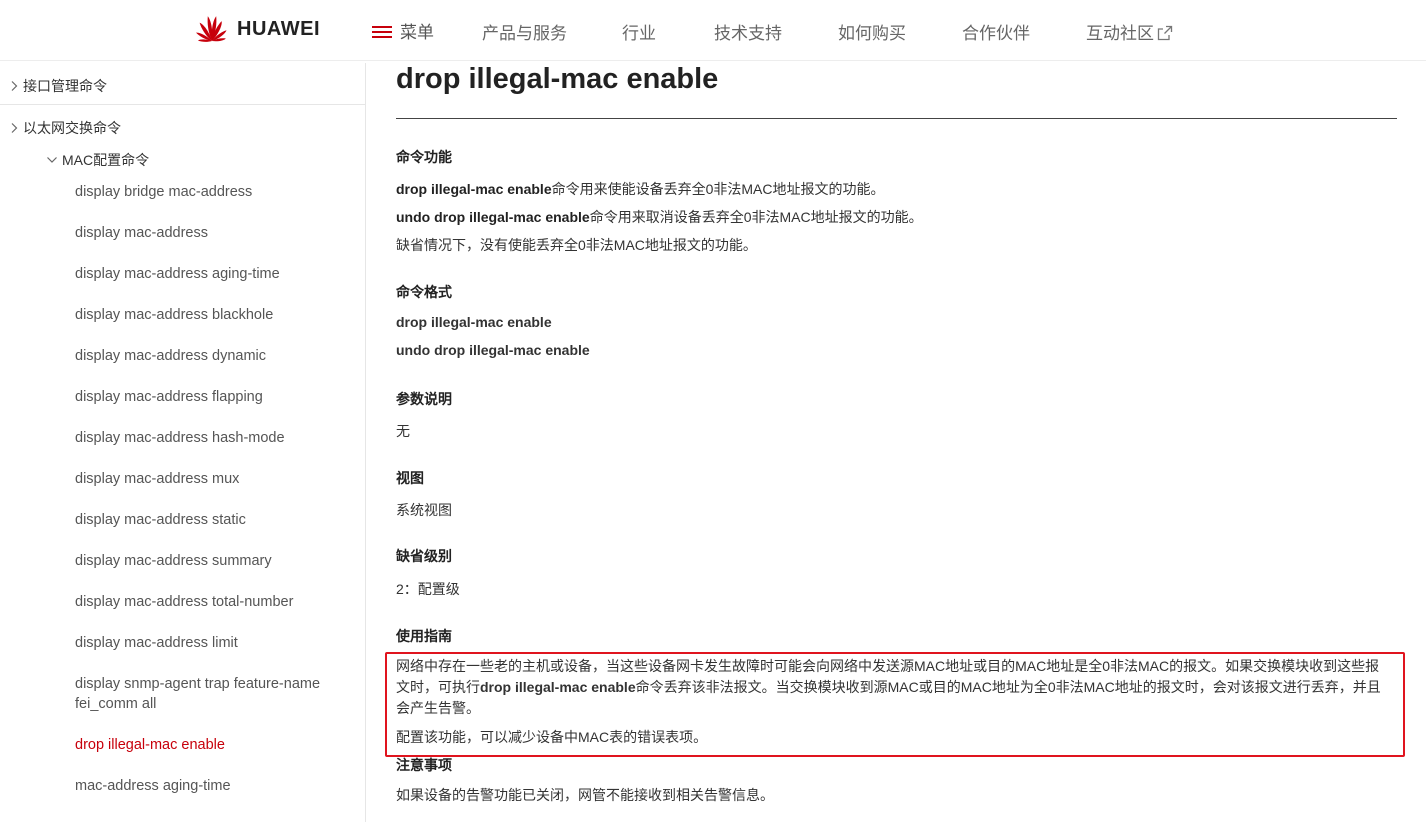  What do you see at coordinates (382, 31) in the screenshot?
I see `hamburger-icon` at bounding box center [382, 31].